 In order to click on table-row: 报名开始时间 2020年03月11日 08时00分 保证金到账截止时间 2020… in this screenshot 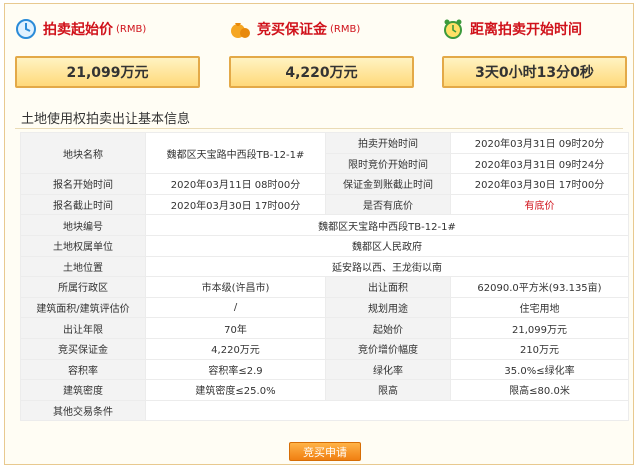, I will do `click(324, 184)`.